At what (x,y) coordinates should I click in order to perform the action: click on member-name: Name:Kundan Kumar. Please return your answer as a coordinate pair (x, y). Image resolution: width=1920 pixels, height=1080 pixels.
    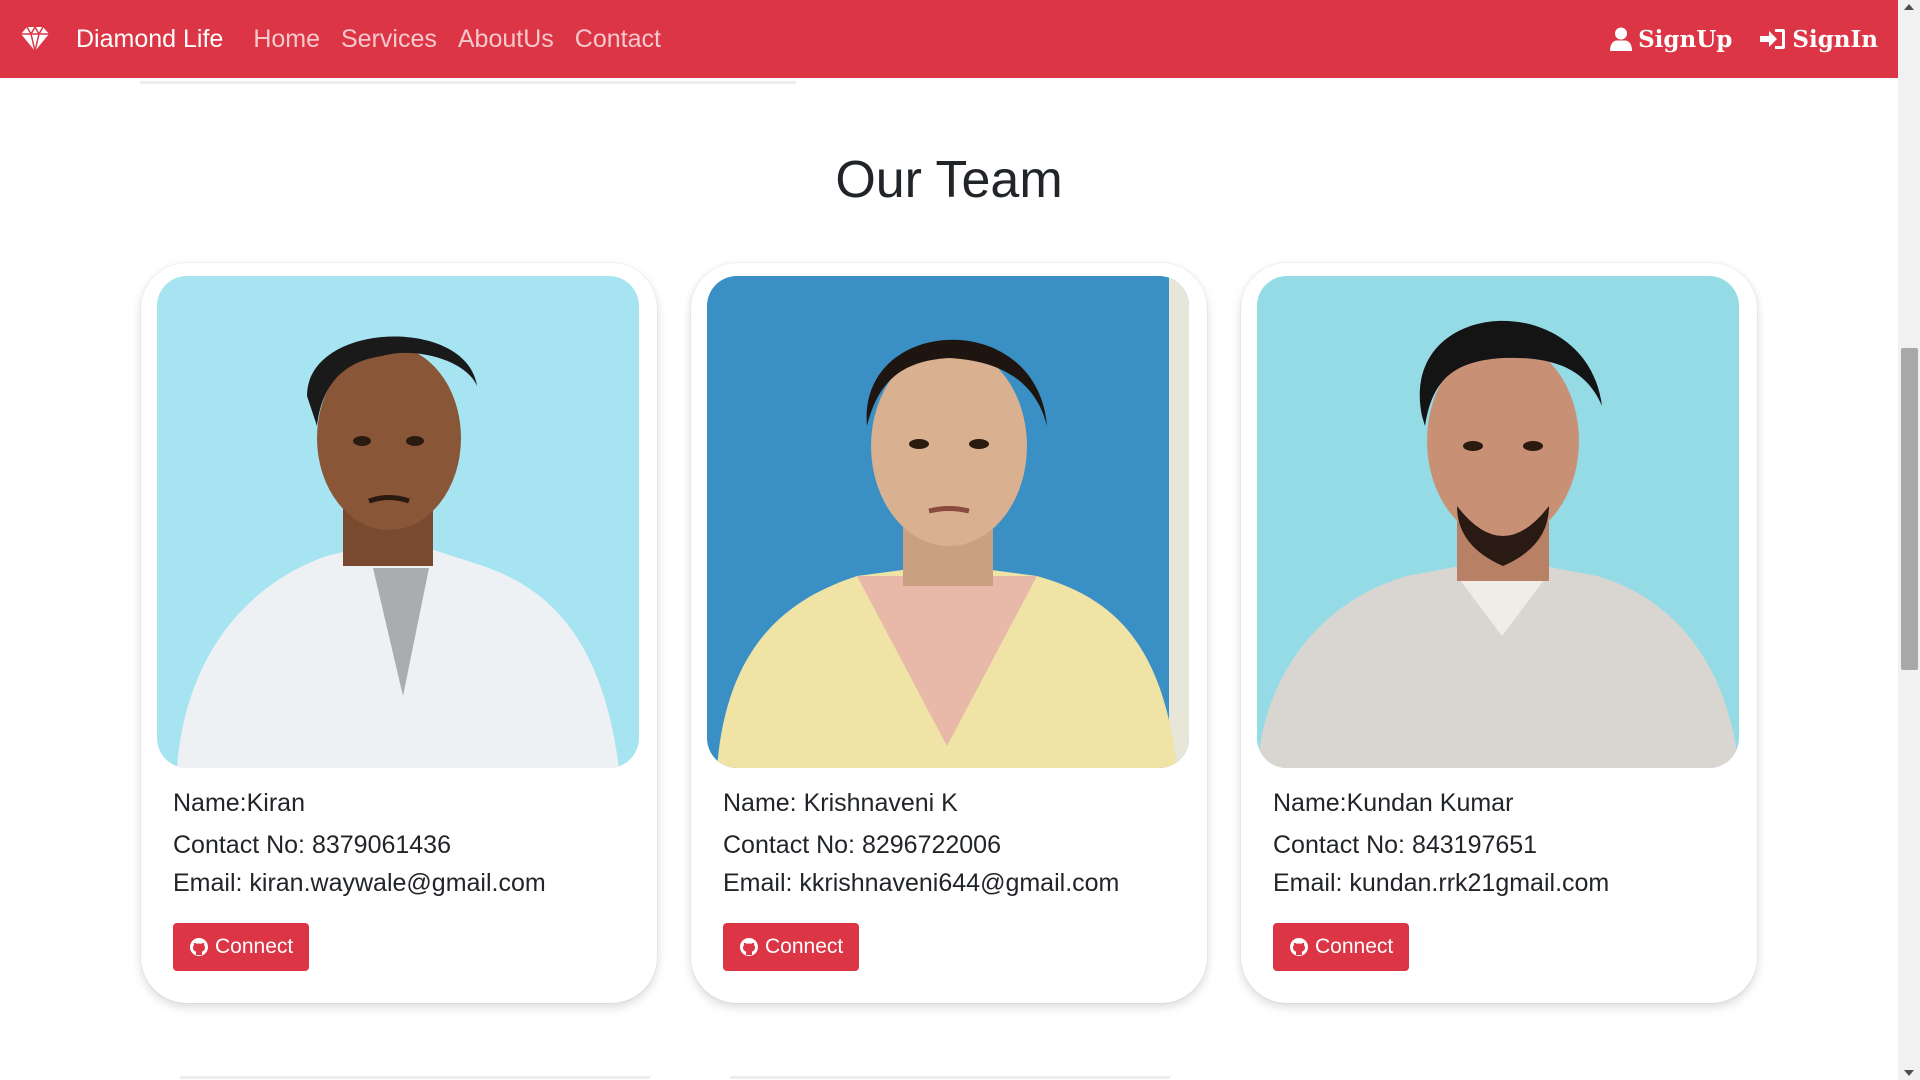
    Looking at the image, I should click on (1393, 803).